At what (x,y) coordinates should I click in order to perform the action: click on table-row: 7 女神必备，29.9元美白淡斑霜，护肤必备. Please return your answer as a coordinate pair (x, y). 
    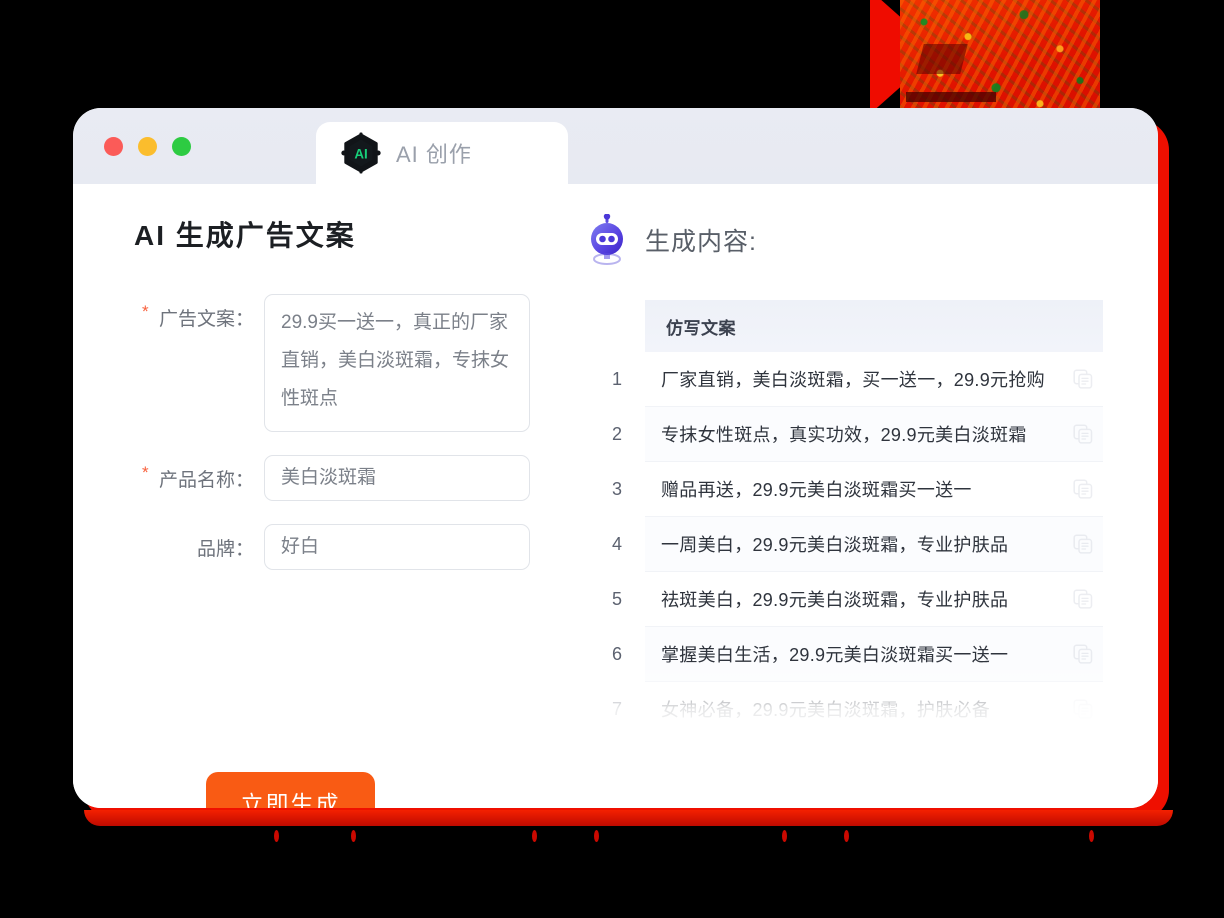
    Looking at the image, I should click on (857, 709).